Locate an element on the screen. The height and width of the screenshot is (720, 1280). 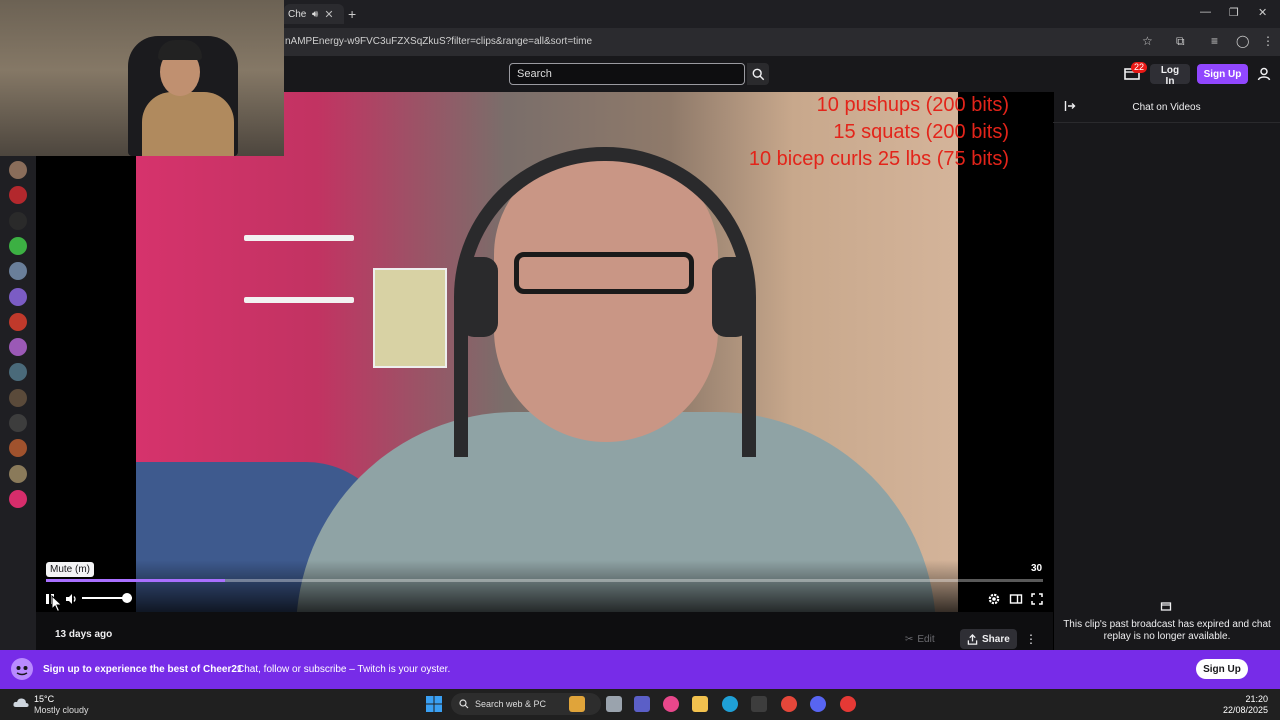
weather-temperature: 15°C is located at coordinates (44, 699).